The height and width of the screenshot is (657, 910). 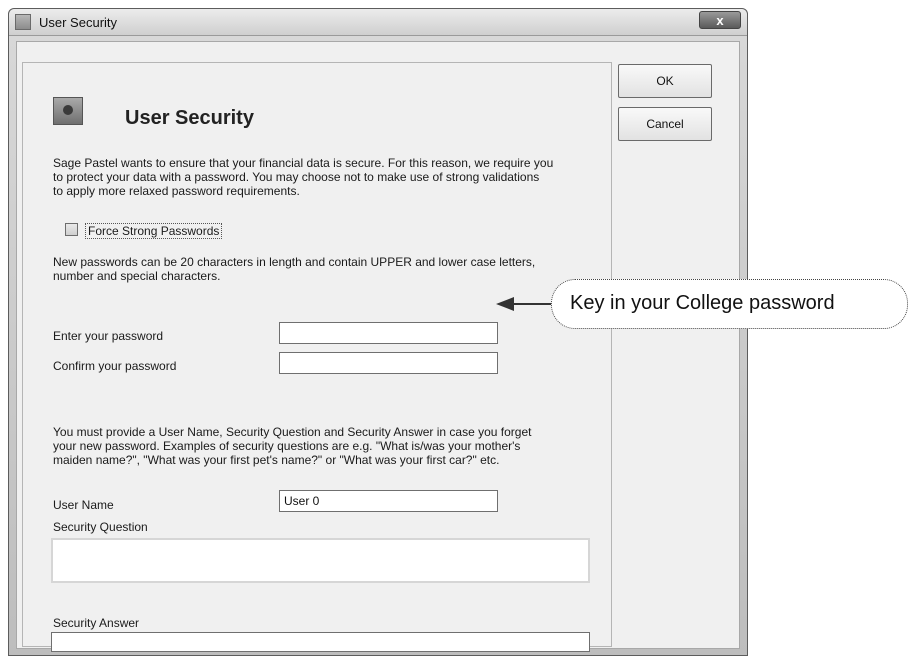 What do you see at coordinates (71, 229) in the screenshot?
I see `force-strong-passwords-checkbox` at bounding box center [71, 229].